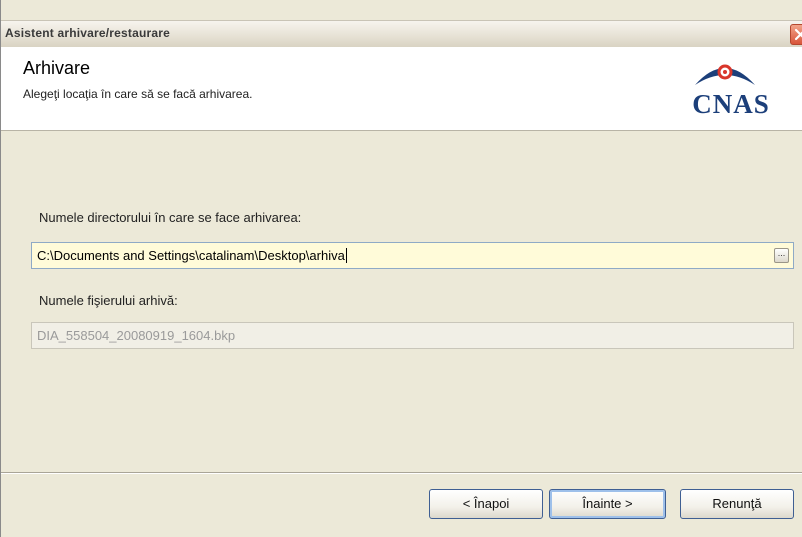 The width and height of the screenshot is (802, 537). I want to click on window-title: Asistent arhivare/restaurare, so click(88, 33).